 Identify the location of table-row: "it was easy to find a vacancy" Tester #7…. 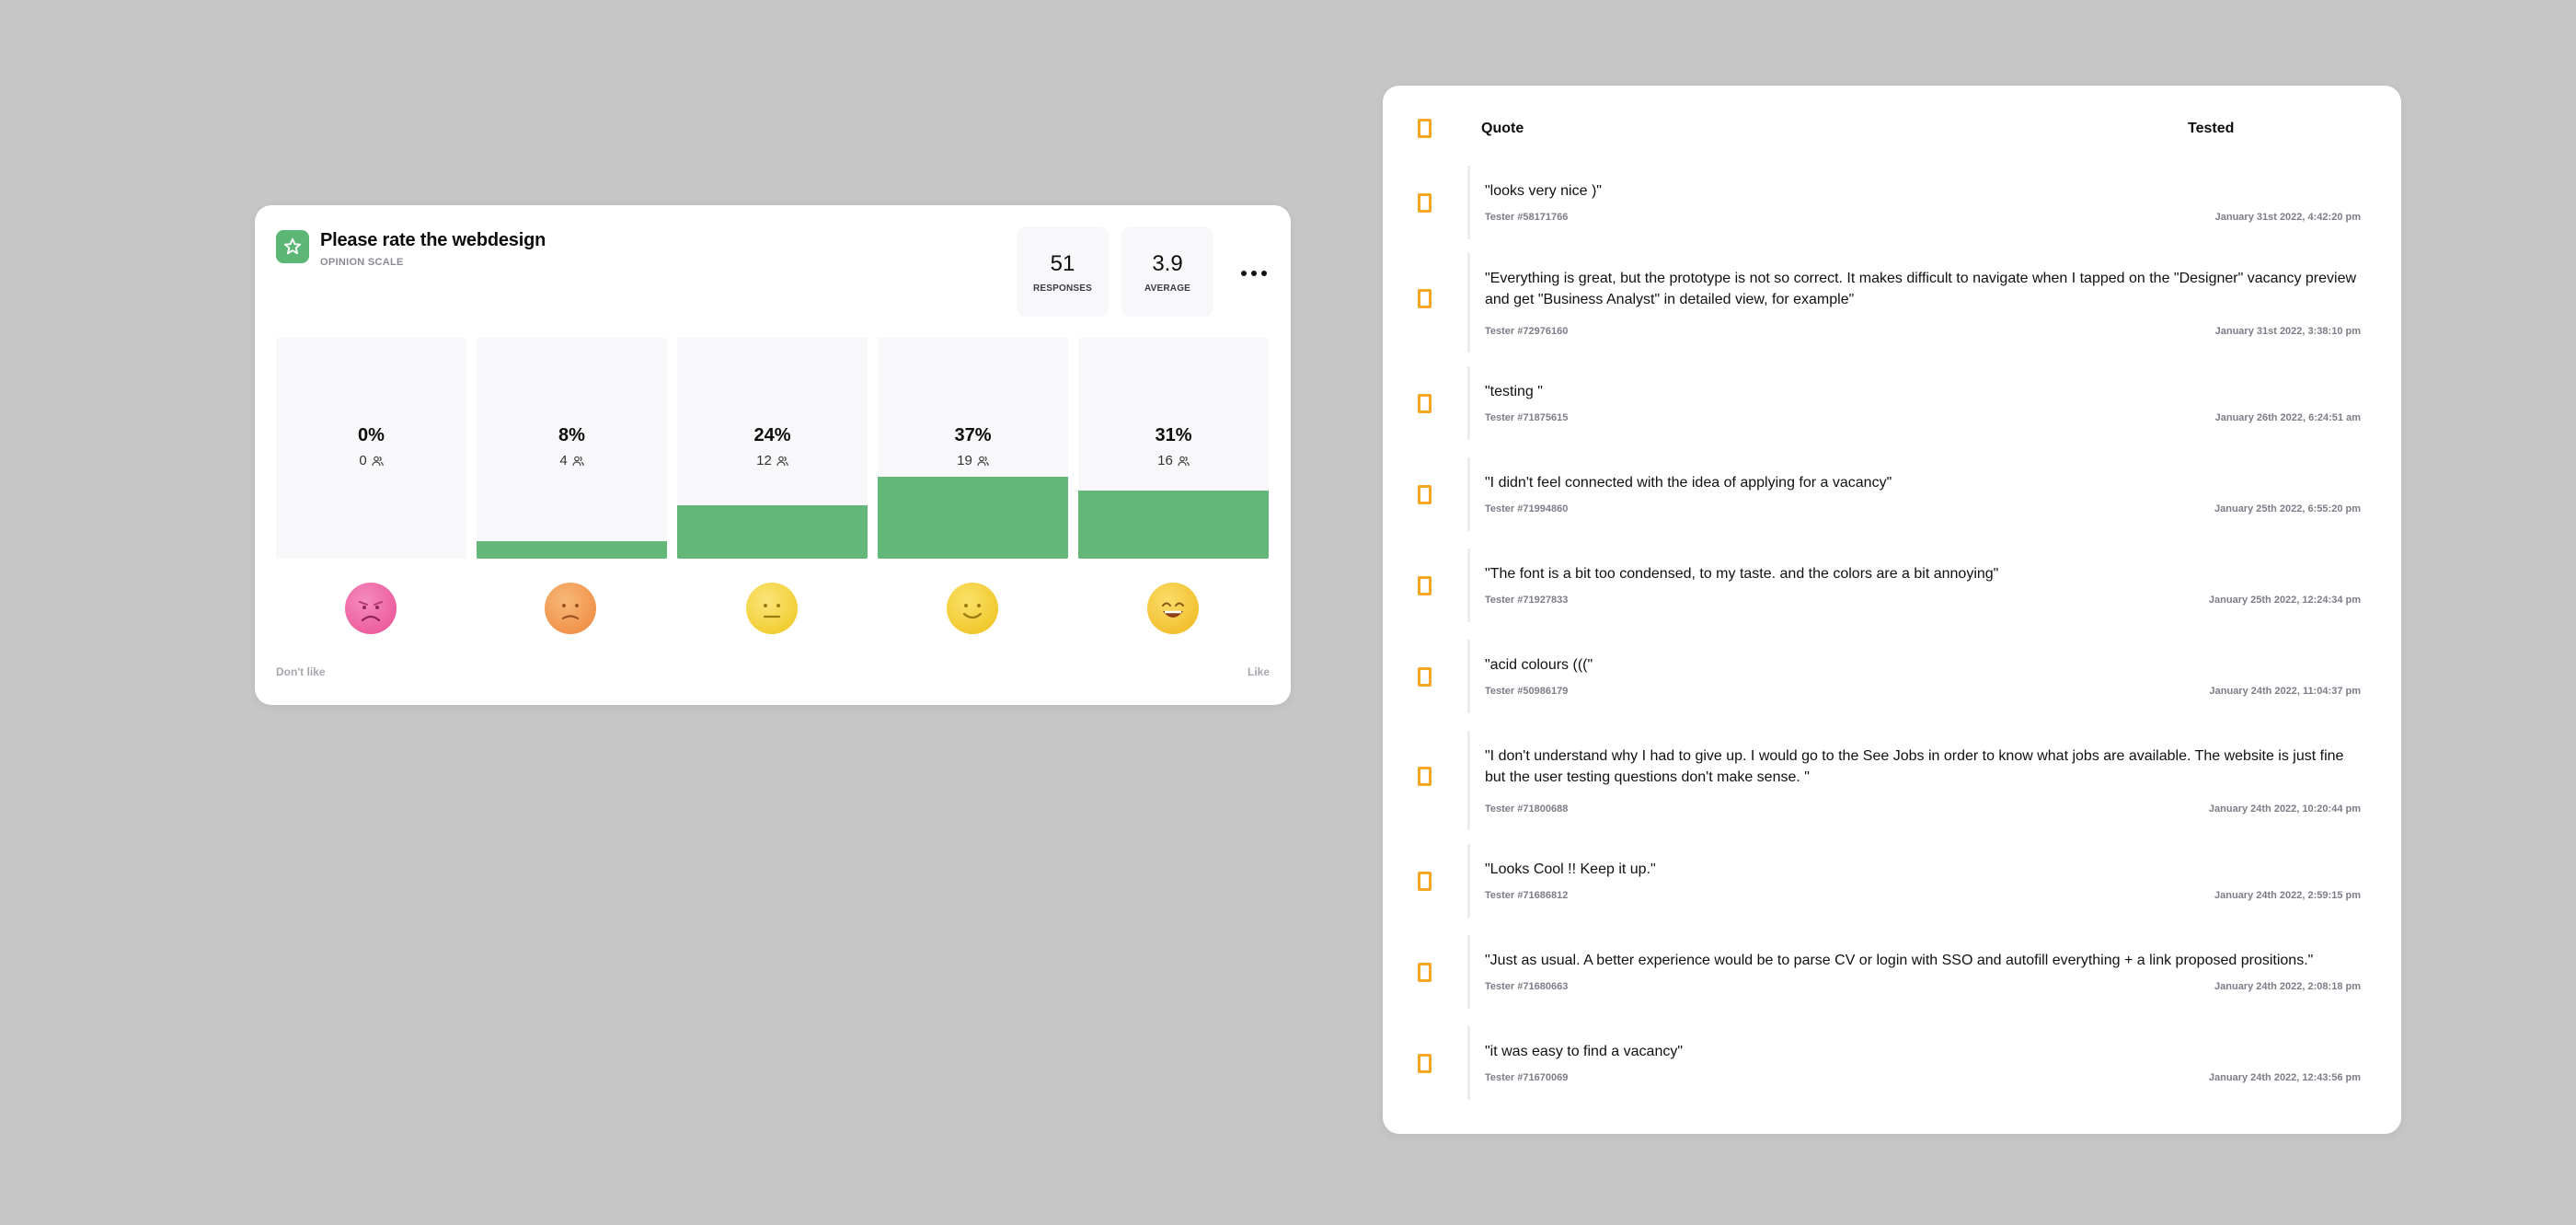
(1892, 1063).